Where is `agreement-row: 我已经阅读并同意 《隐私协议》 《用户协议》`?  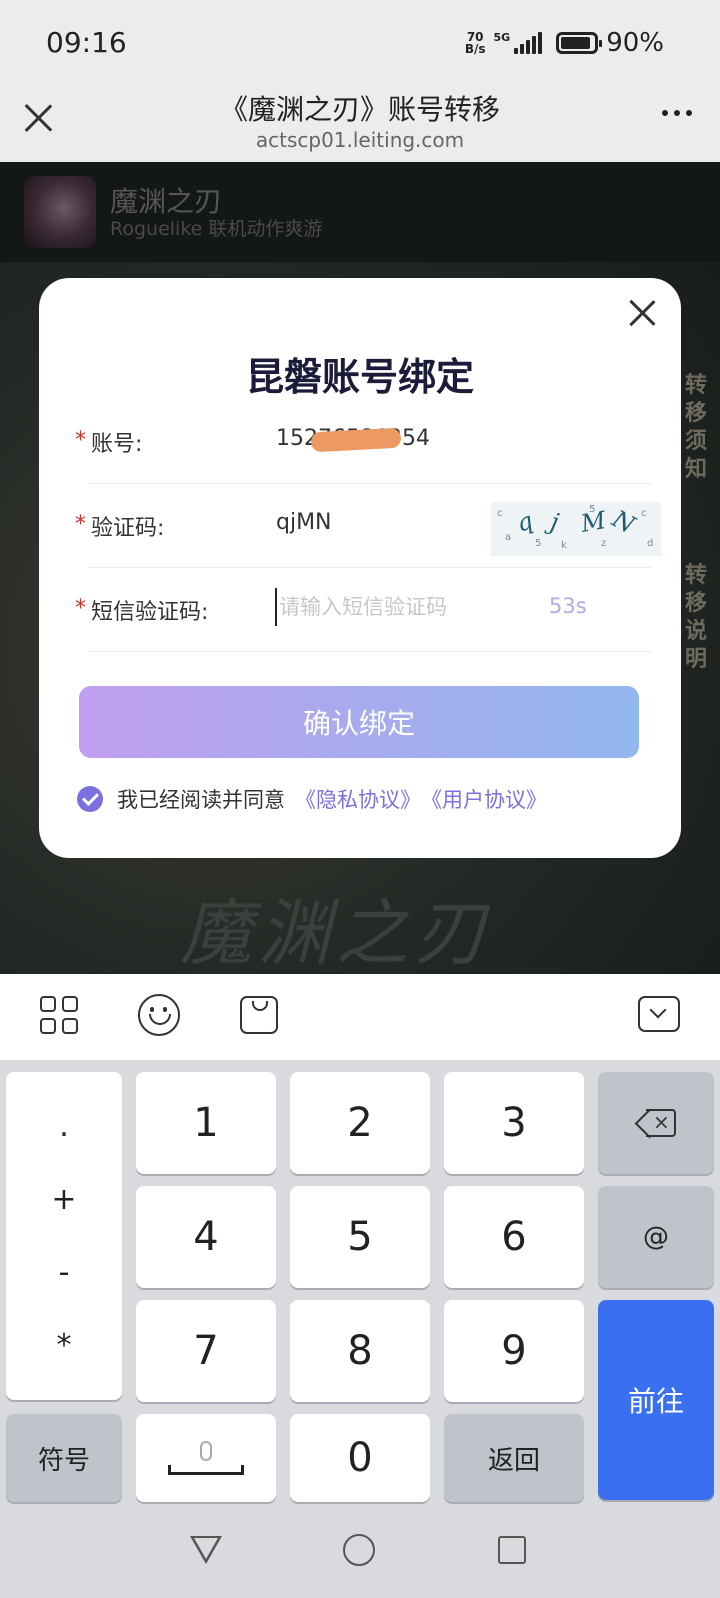 agreement-row: 我已经阅读并同意 《隐私协议》 《用户协议》 is located at coordinates (312, 799).